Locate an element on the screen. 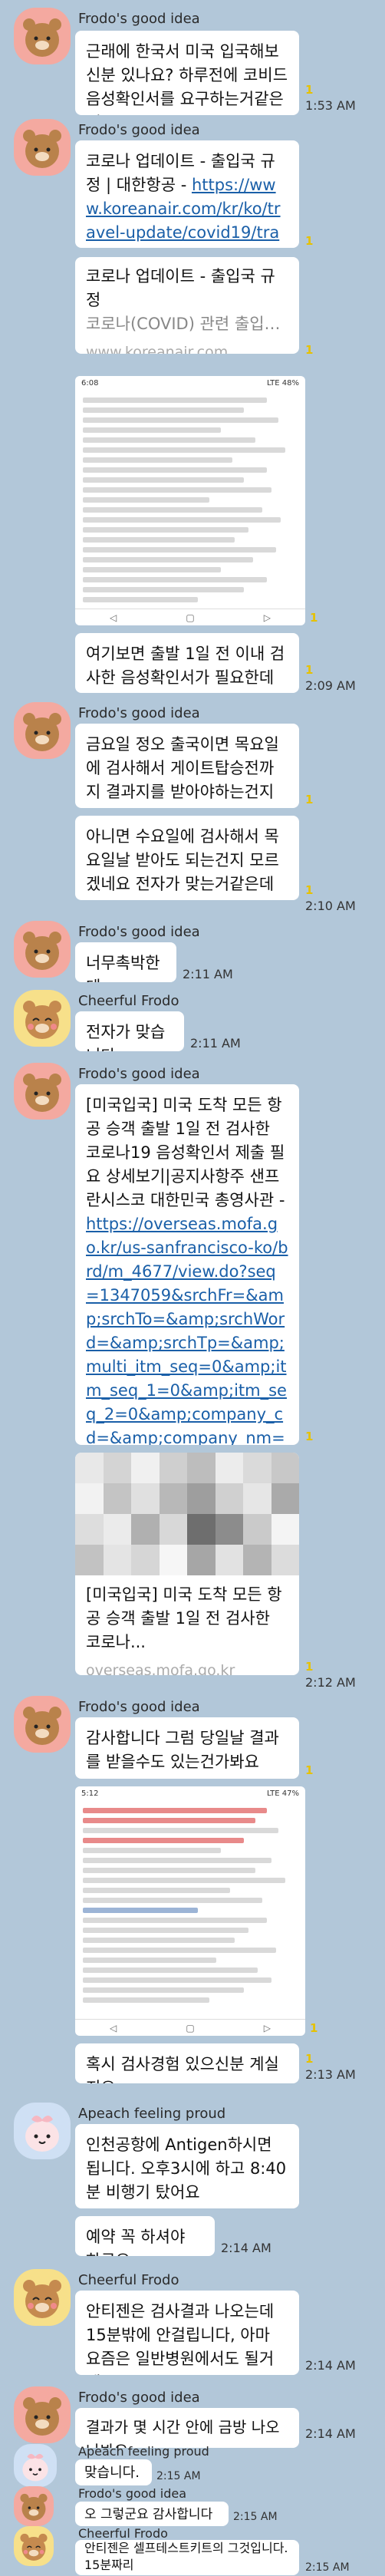 The height and width of the screenshot is (2576, 385). message-bubble: 안티젠은 셀프테스트키트의 그것입니다. 15분짜리 is located at coordinates (187, 2557).